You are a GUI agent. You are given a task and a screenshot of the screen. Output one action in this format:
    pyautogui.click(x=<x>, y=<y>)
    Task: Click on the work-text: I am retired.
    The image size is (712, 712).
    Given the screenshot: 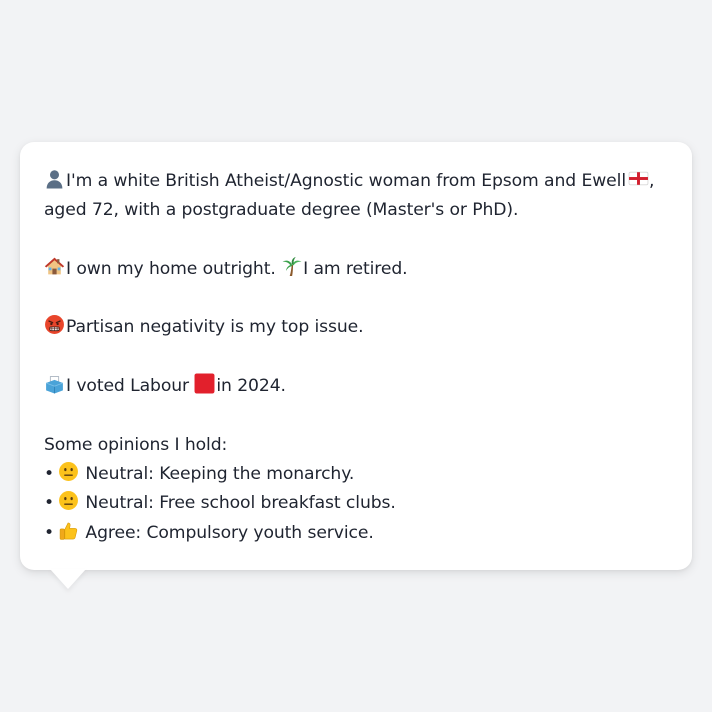 What is the action you would take?
    pyautogui.click(x=355, y=268)
    